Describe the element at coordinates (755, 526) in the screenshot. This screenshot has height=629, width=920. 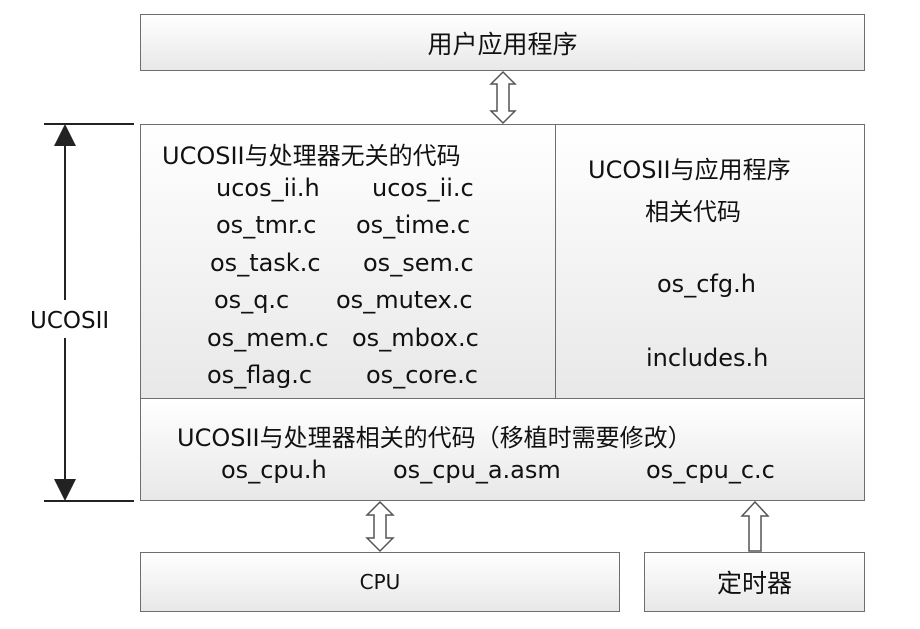
I see `up-arrow-icon-timer` at that location.